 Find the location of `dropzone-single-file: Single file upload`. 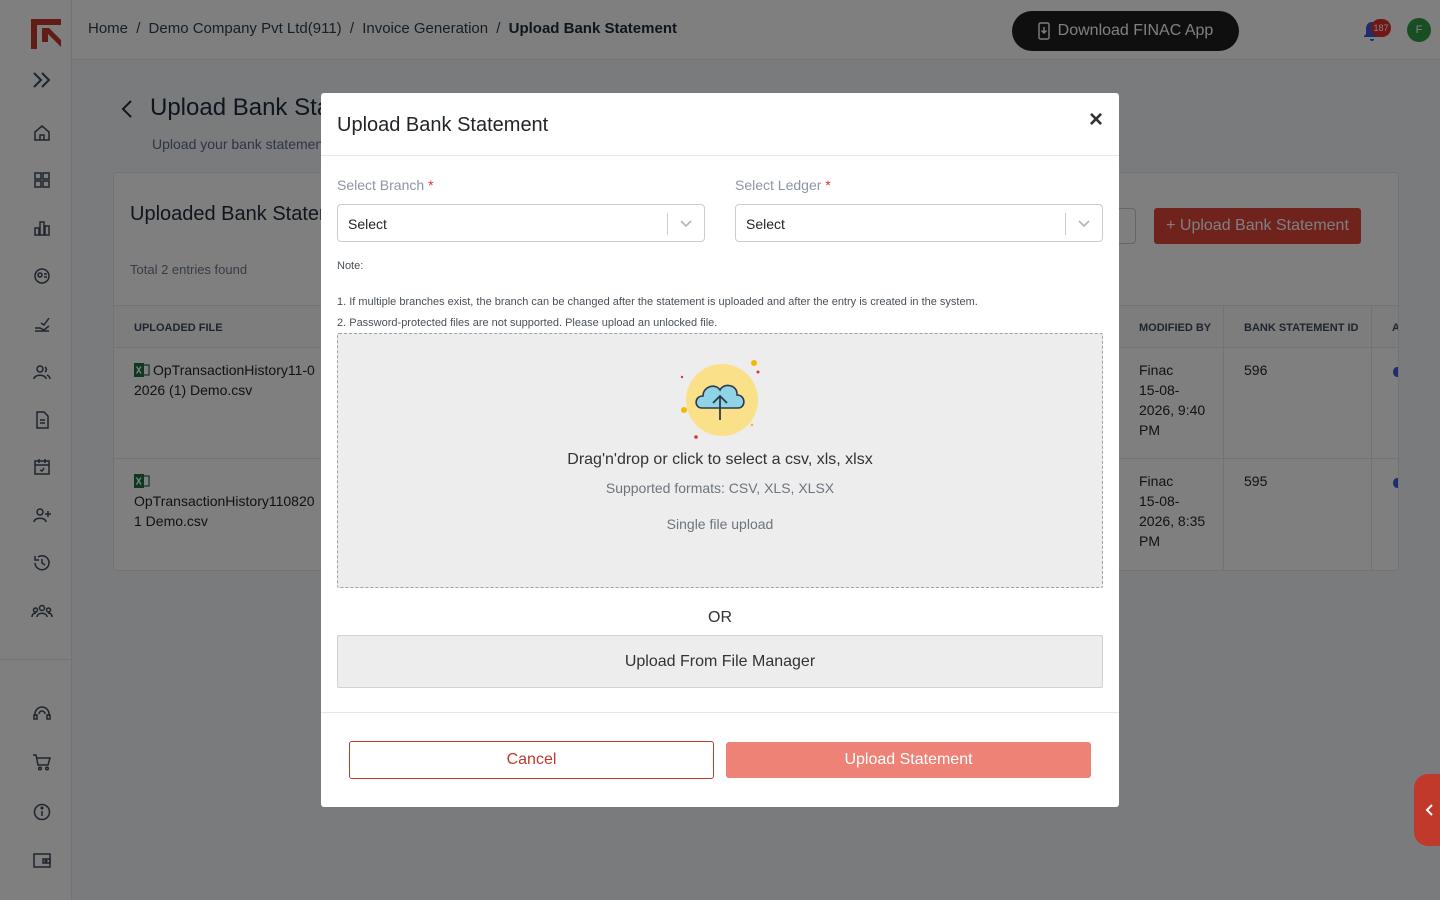

dropzone-single-file: Single file upload is located at coordinates (720, 524).